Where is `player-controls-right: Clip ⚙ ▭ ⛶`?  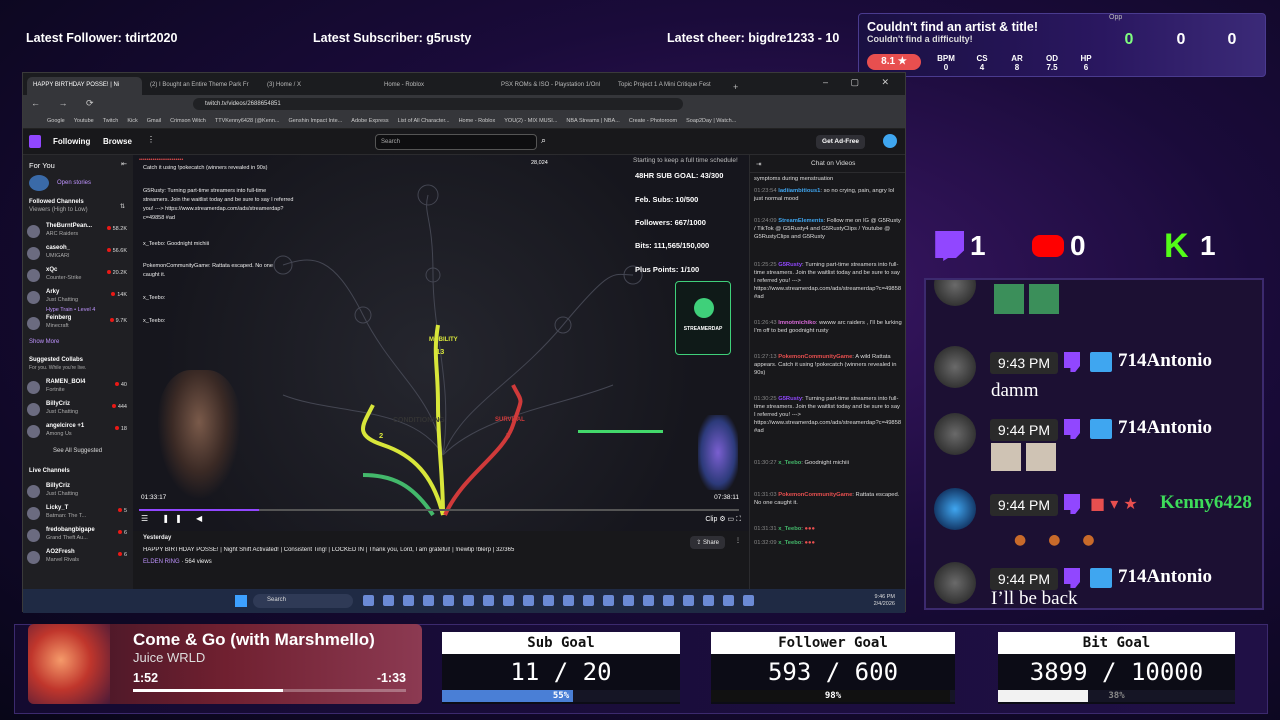 player-controls-right: Clip ⚙ ▭ ⛶ is located at coordinates (723, 519).